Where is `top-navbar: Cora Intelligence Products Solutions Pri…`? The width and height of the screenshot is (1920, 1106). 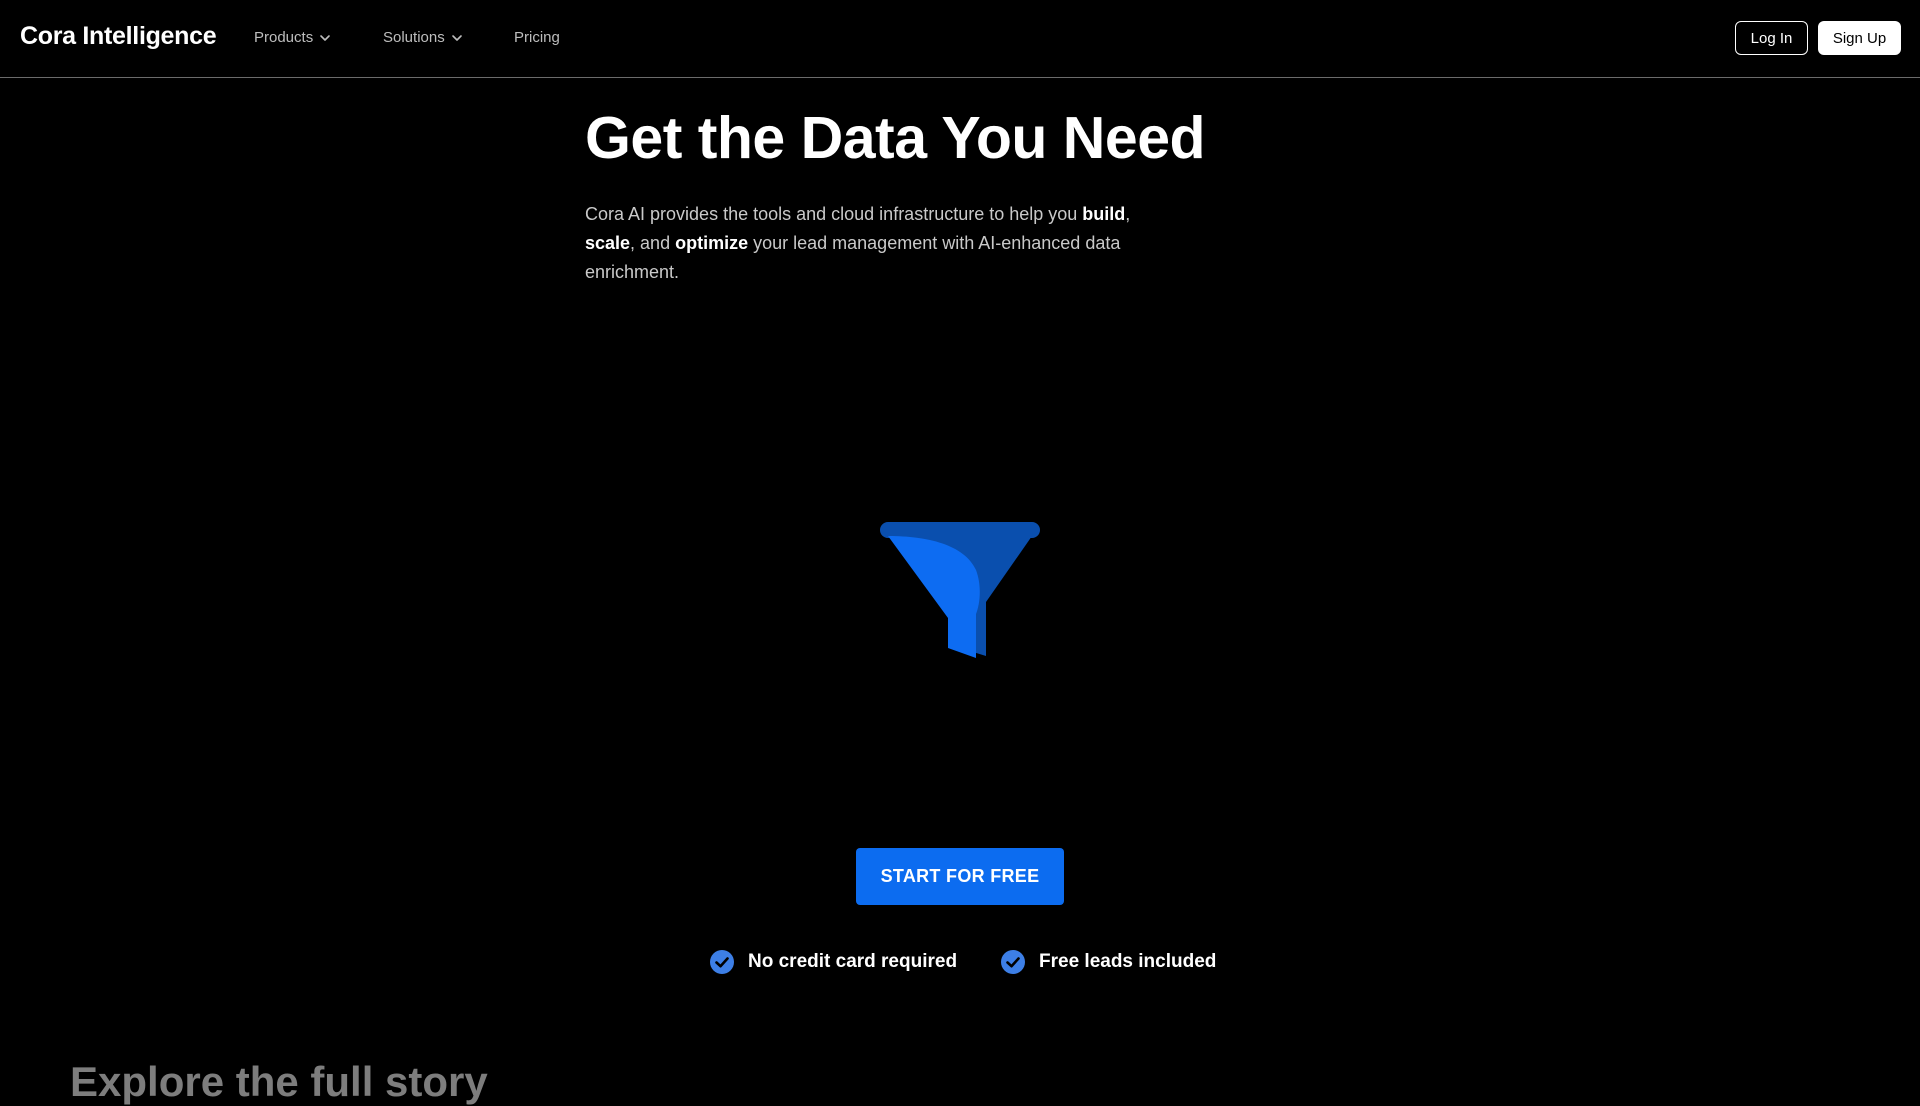
top-navbar: Cora Intelligence Products Solutions Pri… is located at coordinates (960, 39).